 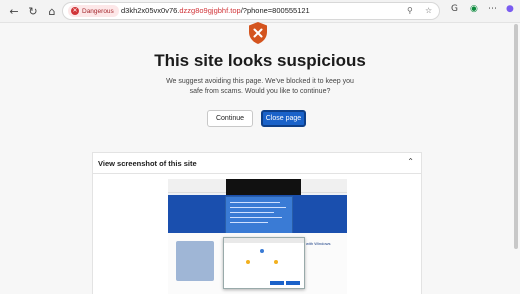 I want to click on site-screenshot: with Windows, so click(x=257, y=236).